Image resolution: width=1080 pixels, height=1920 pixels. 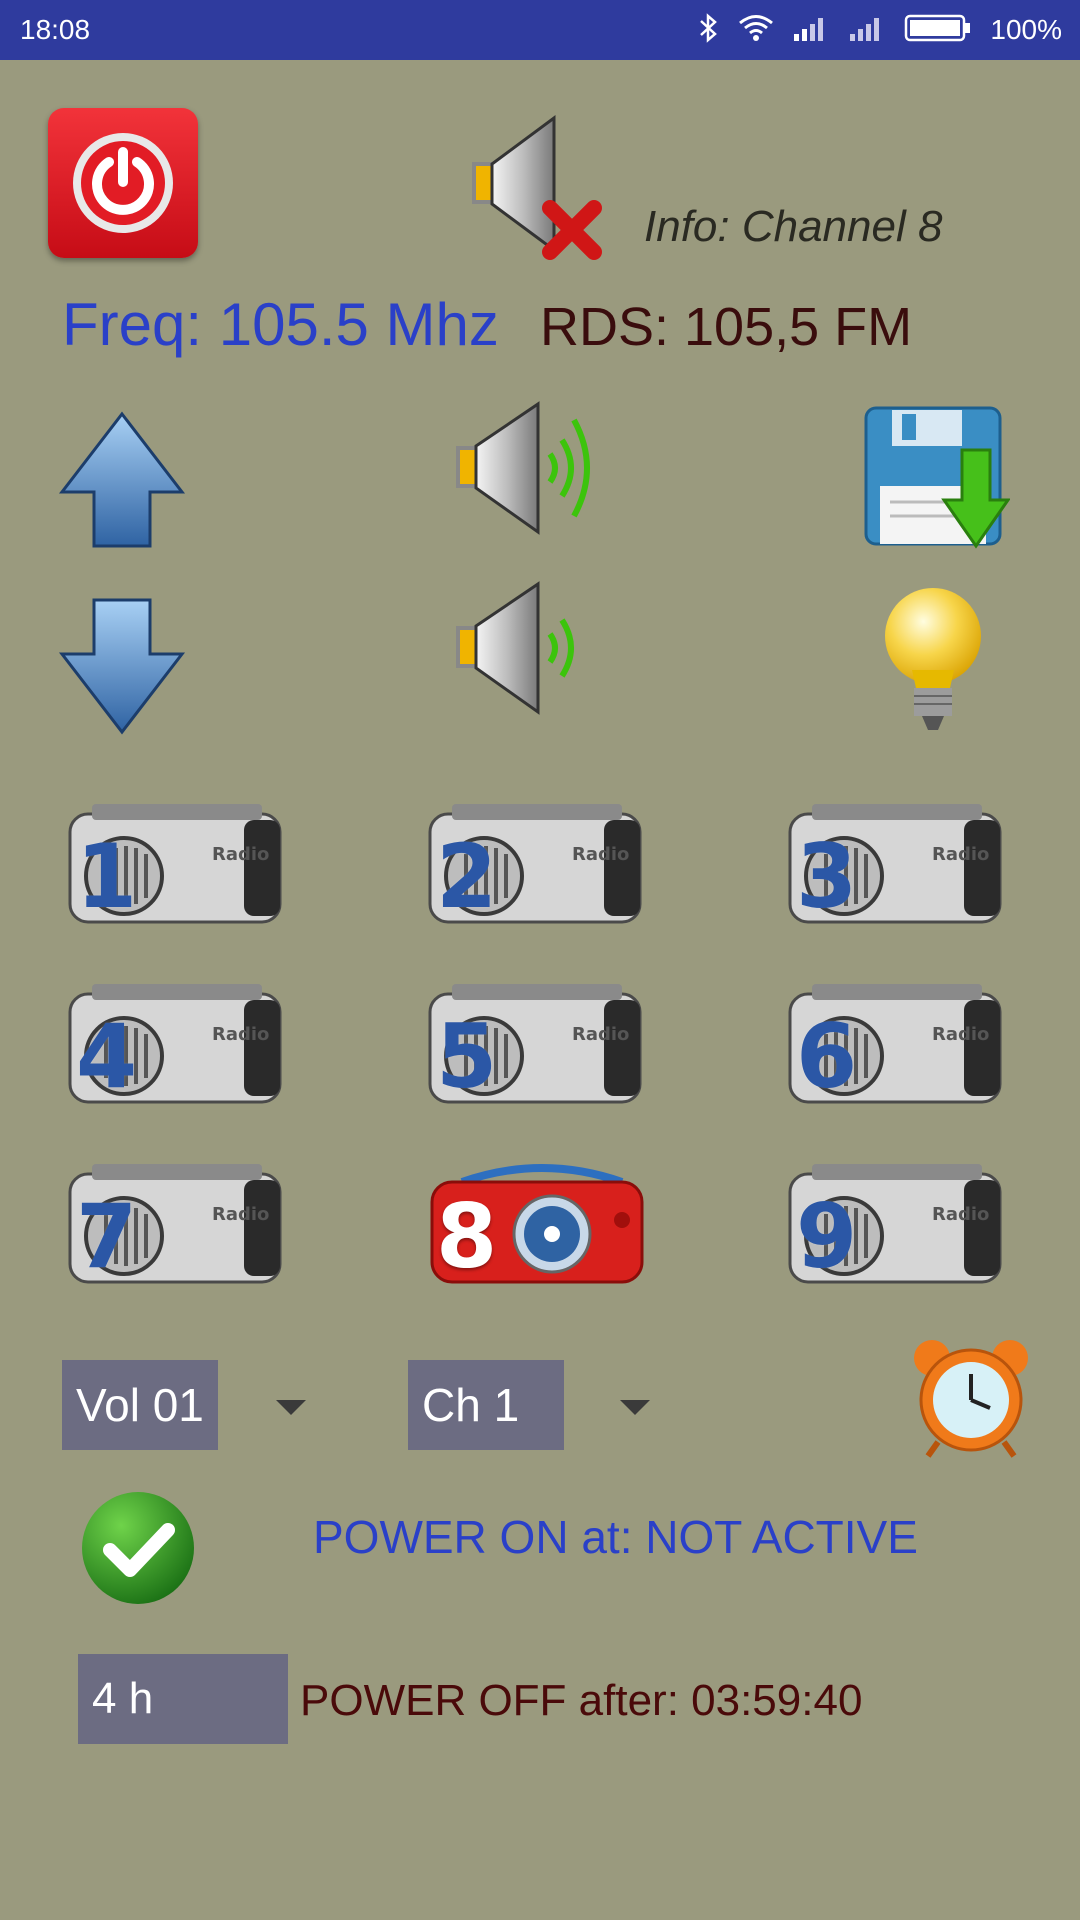 I want to click on preset-button-3: Radio 3, so click(x=902, y=864).